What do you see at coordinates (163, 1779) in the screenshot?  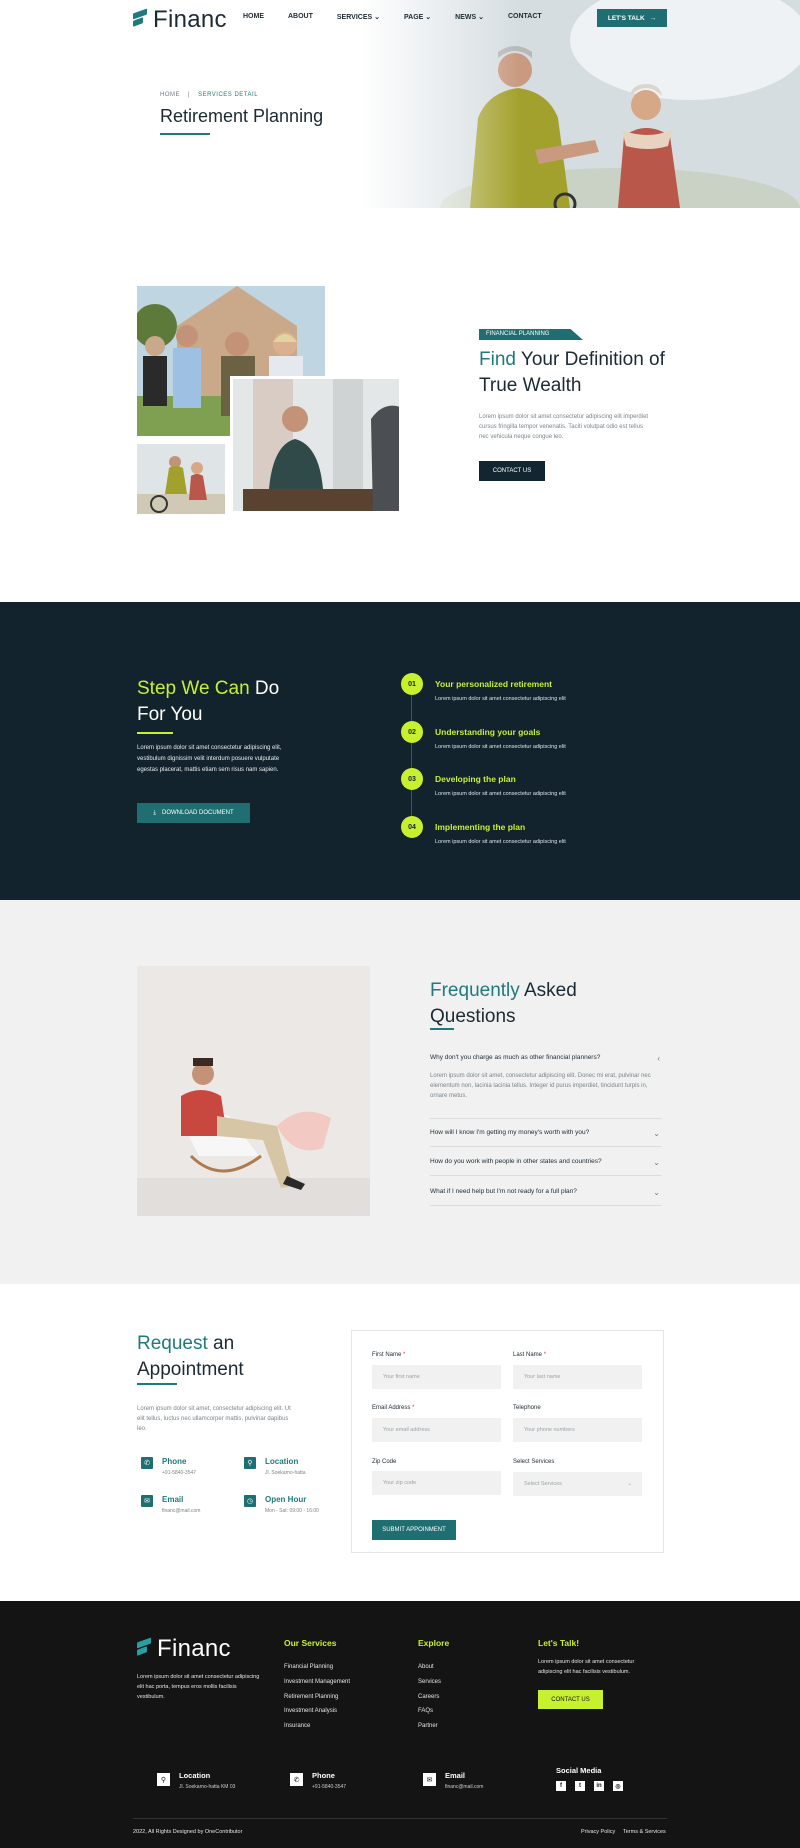 I see `location-icon: ⚲` at bounding box center [163, 1779].